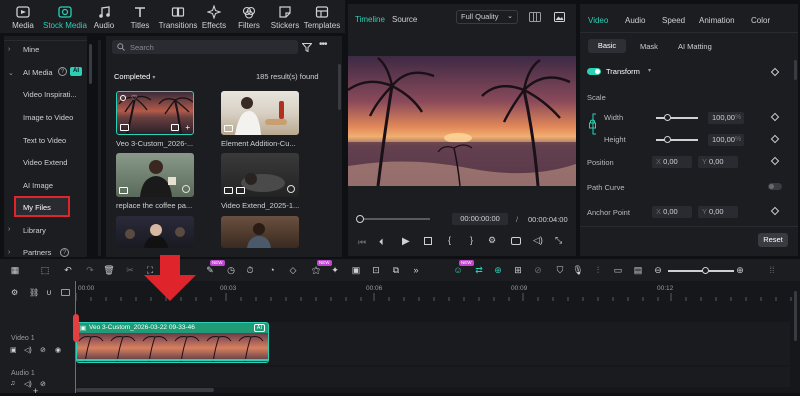 The height and width of the screenshot is (396, 800). Describe the element at coordinates (291, 189) in the screenshot. I see `info-icon` at that location.